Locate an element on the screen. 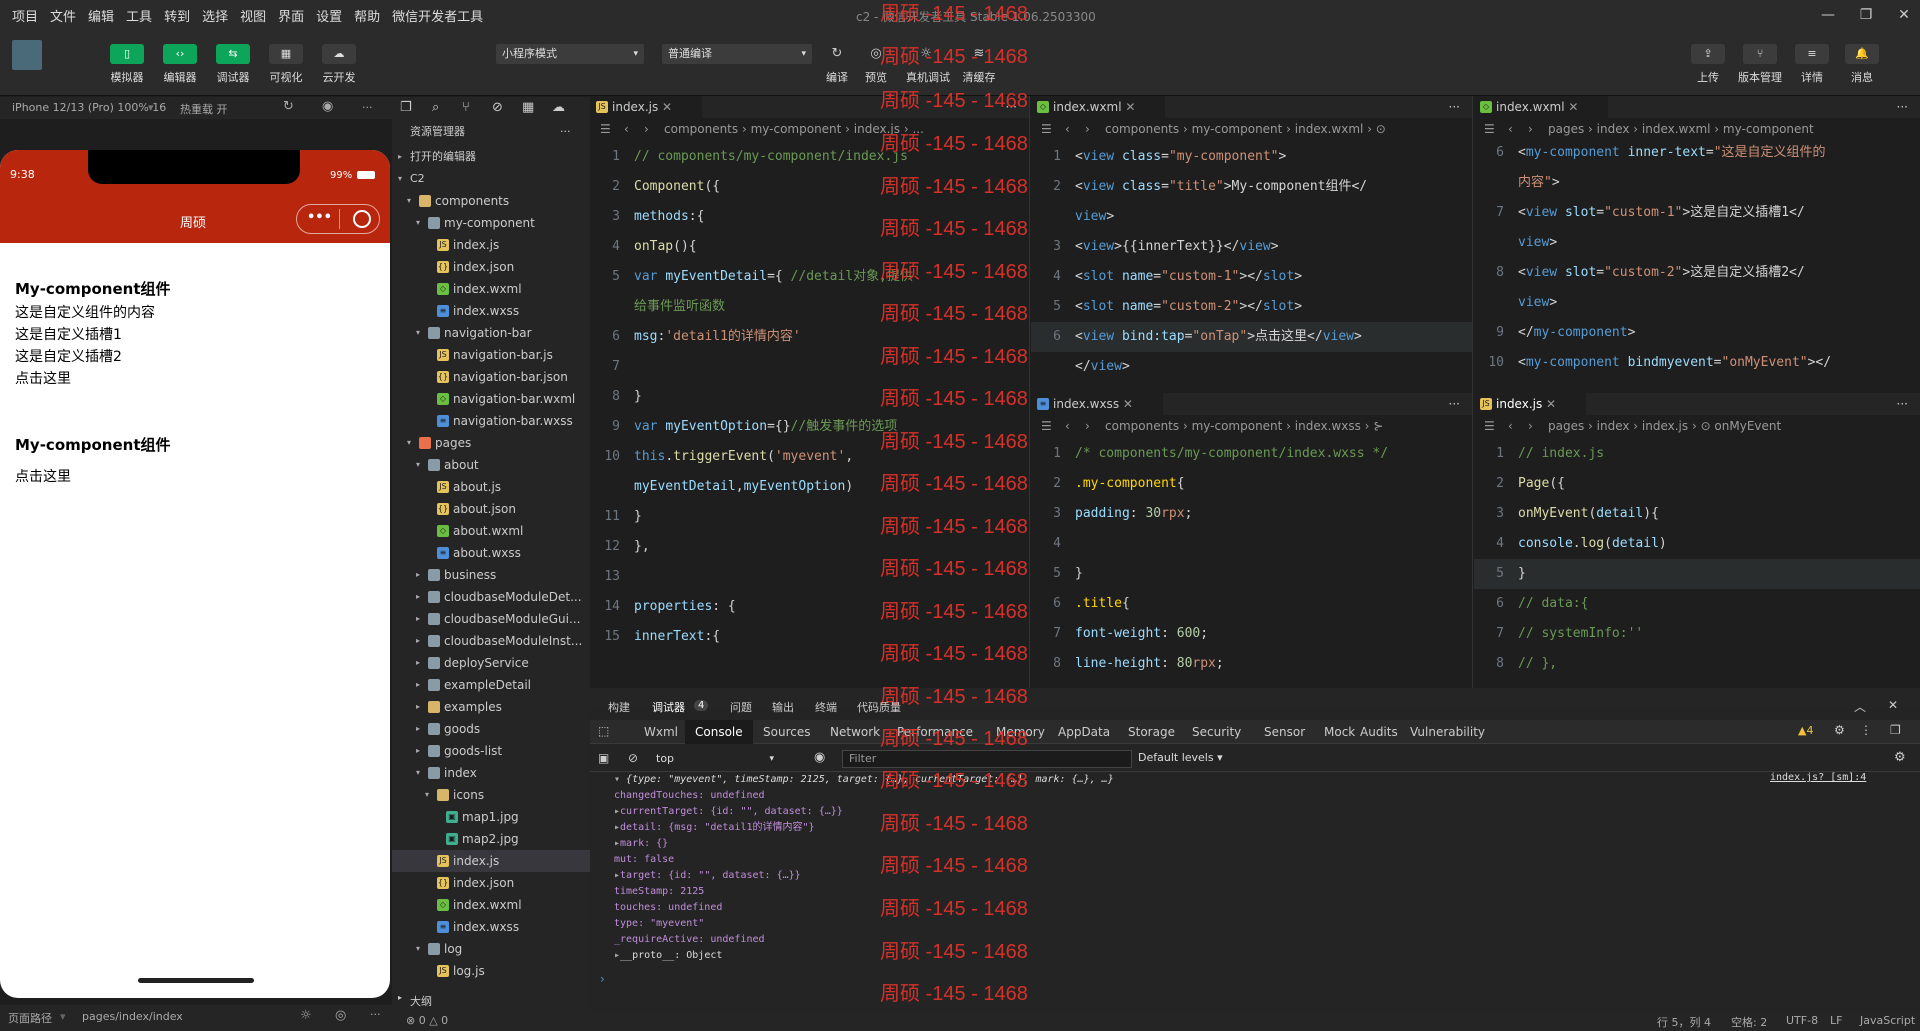 The width and height of the screenshot is (1920, 1031). tab-performance: Performance is located at coordinates (935, 732).